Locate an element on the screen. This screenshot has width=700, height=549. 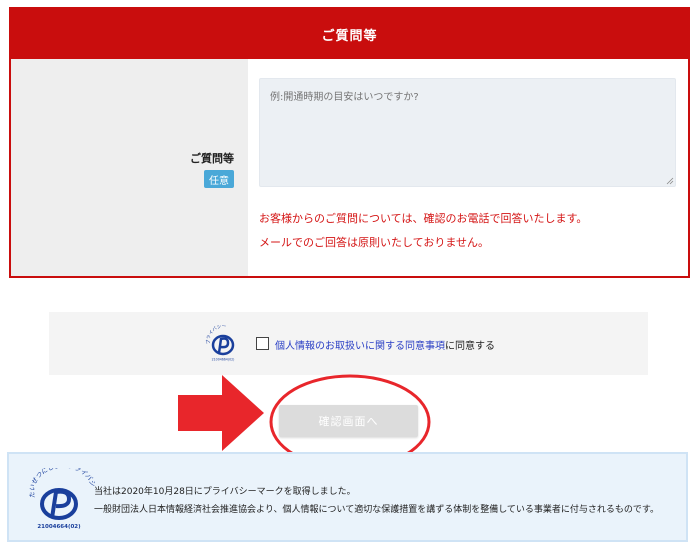
red-arrow-icon is located at coordinates (221, 413).